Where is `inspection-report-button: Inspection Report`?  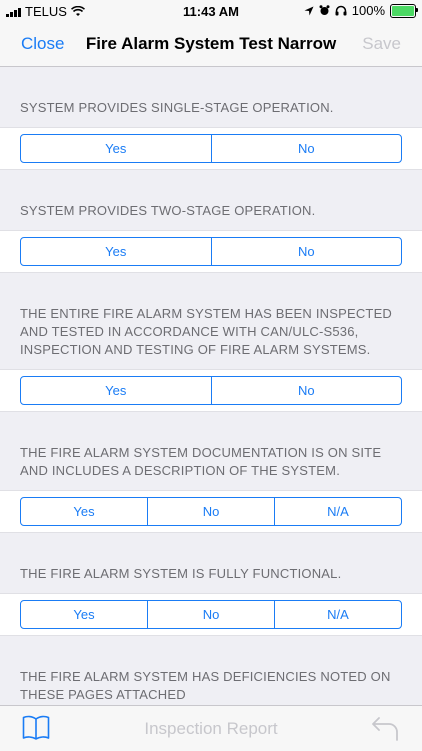 inspection-report-button: Inspection Report is located at coordinates (211, 729).